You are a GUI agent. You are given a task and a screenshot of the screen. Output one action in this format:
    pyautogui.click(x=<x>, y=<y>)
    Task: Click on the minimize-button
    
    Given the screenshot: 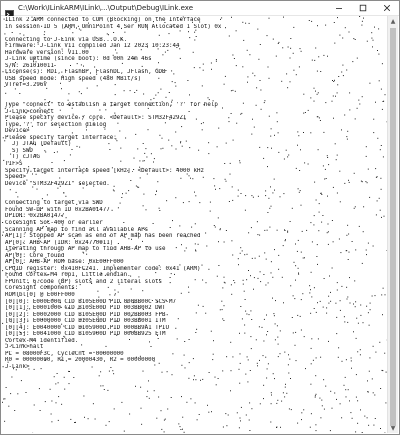 What is the action you would take?
    pyautogui.click(x=339, y=8)
    